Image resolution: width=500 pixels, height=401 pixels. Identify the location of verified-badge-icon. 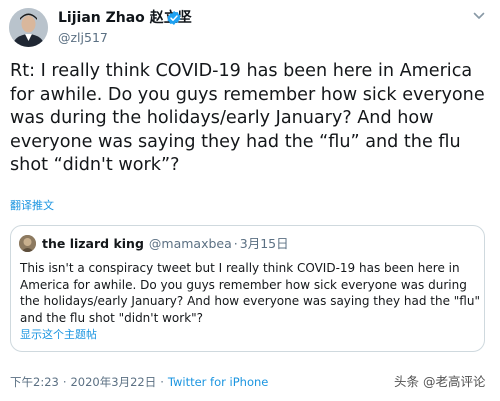
(174, 18).